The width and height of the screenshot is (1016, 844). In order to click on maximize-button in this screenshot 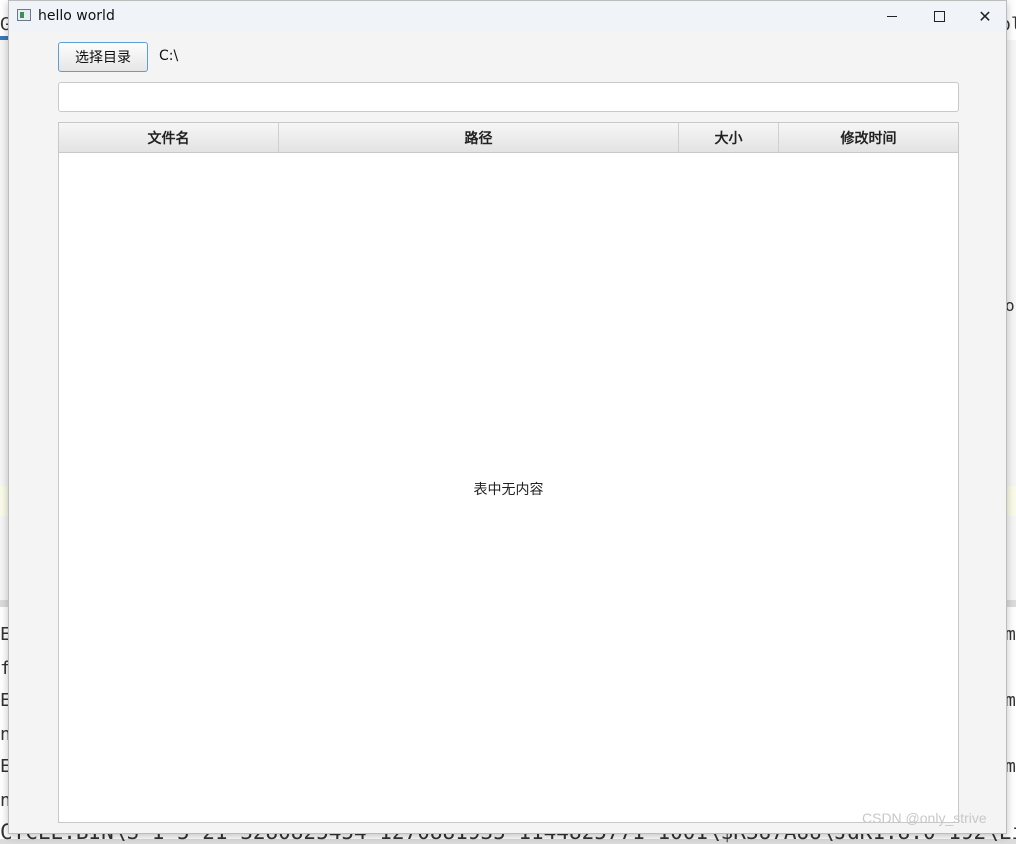, I will do `click(939, 16)`.